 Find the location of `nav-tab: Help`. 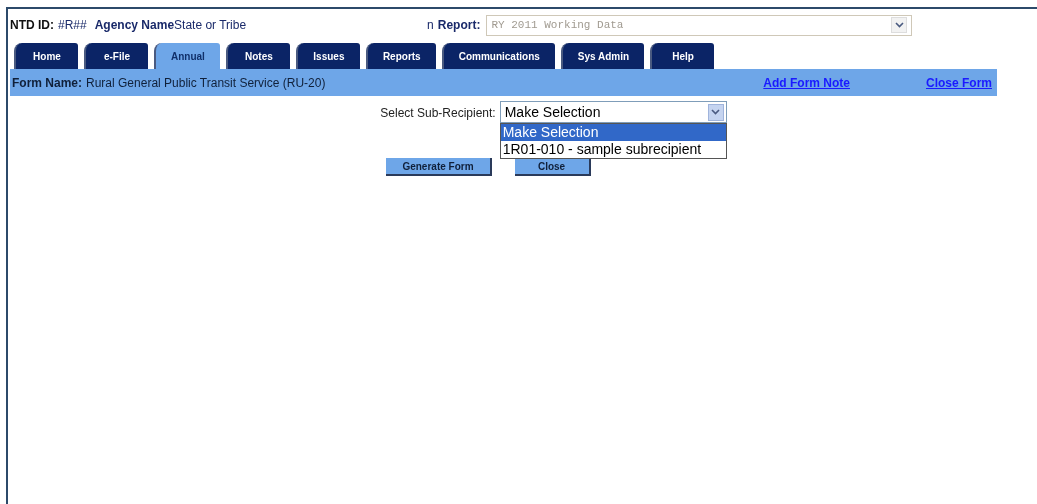

nav-tab: Help is located at coordinates (682, 56).